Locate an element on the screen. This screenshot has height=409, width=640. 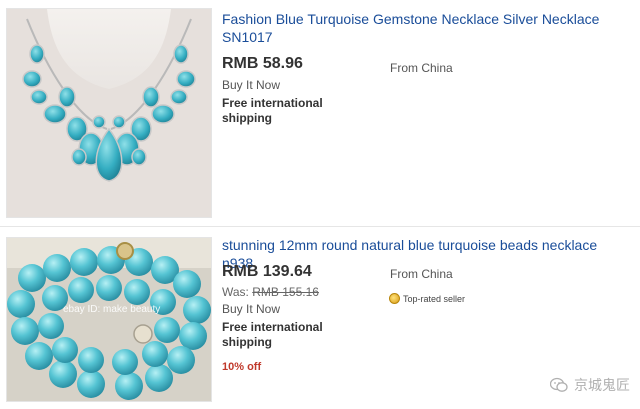
listing-price: RMB 139.64 is located at coordinates (267, 271).